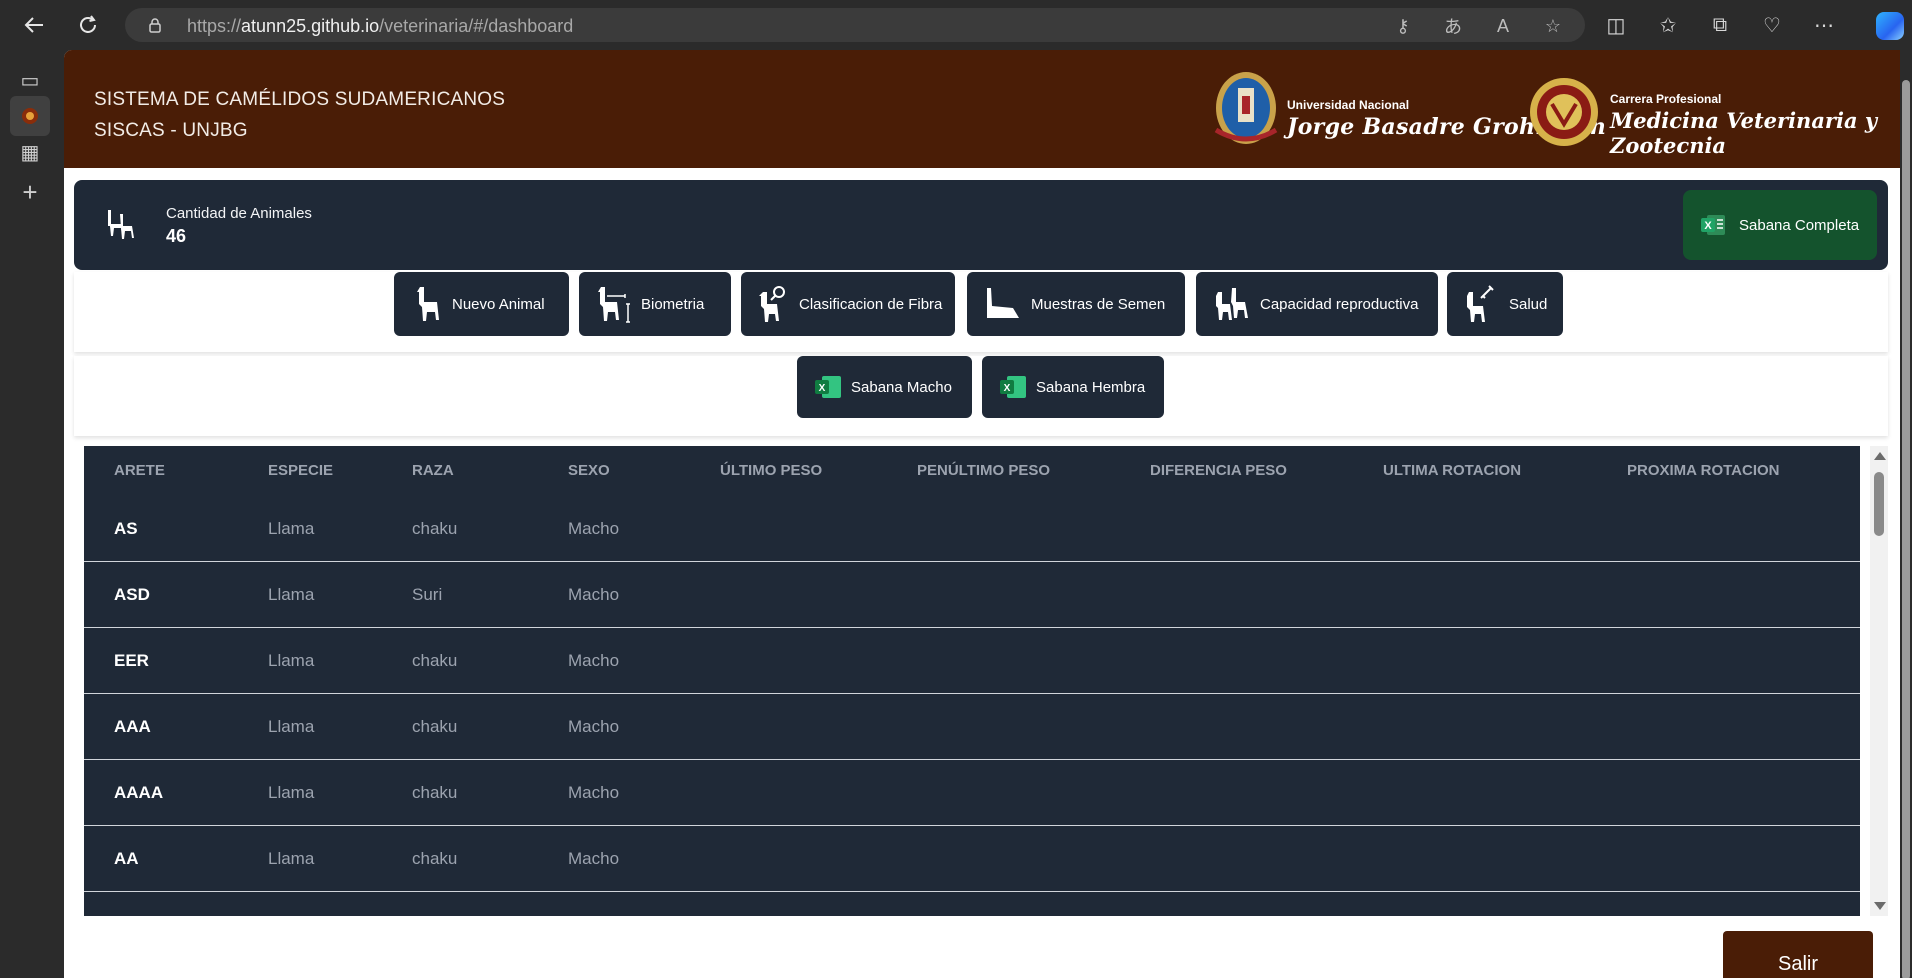 Image resolution: width=1912 pixels, height=978 pixels. Describe the element at coordinates (1772, 25) in the screenshot. I see `browser-essentials-icon: ♡` at that location.